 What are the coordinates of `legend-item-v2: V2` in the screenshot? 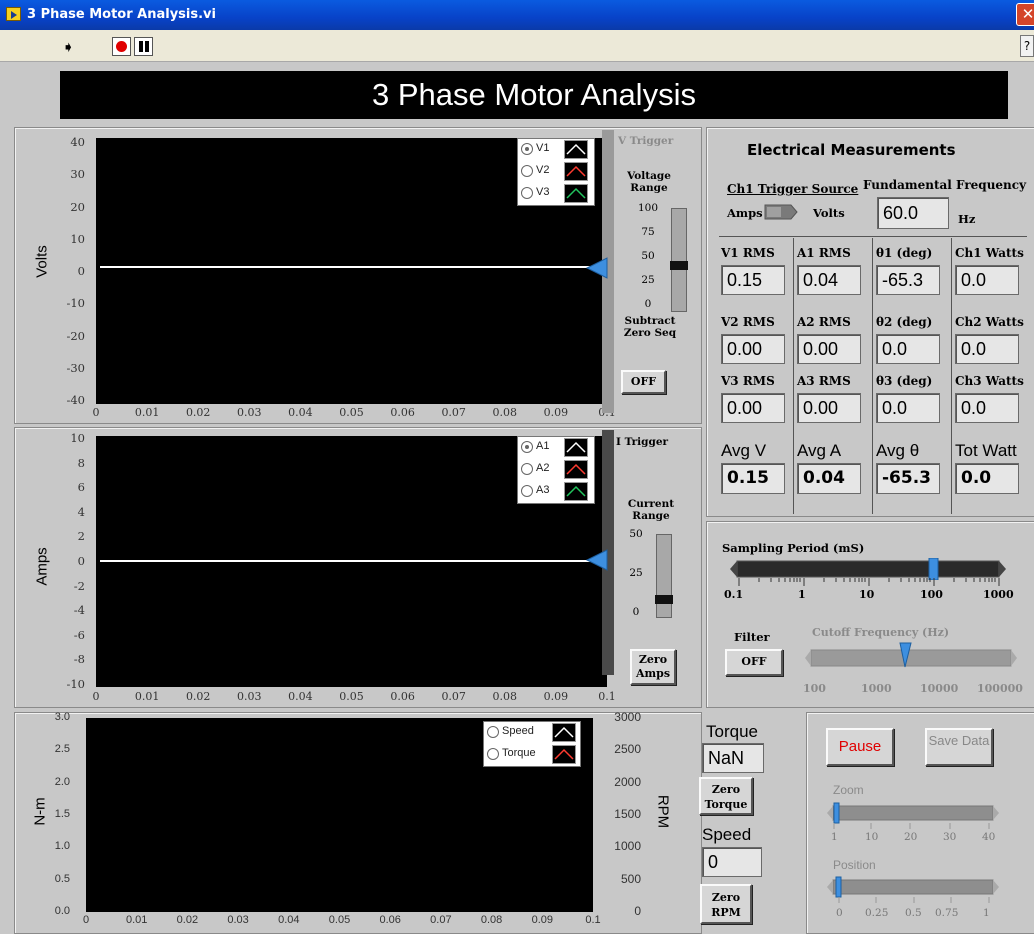 It's located at (556, 172).